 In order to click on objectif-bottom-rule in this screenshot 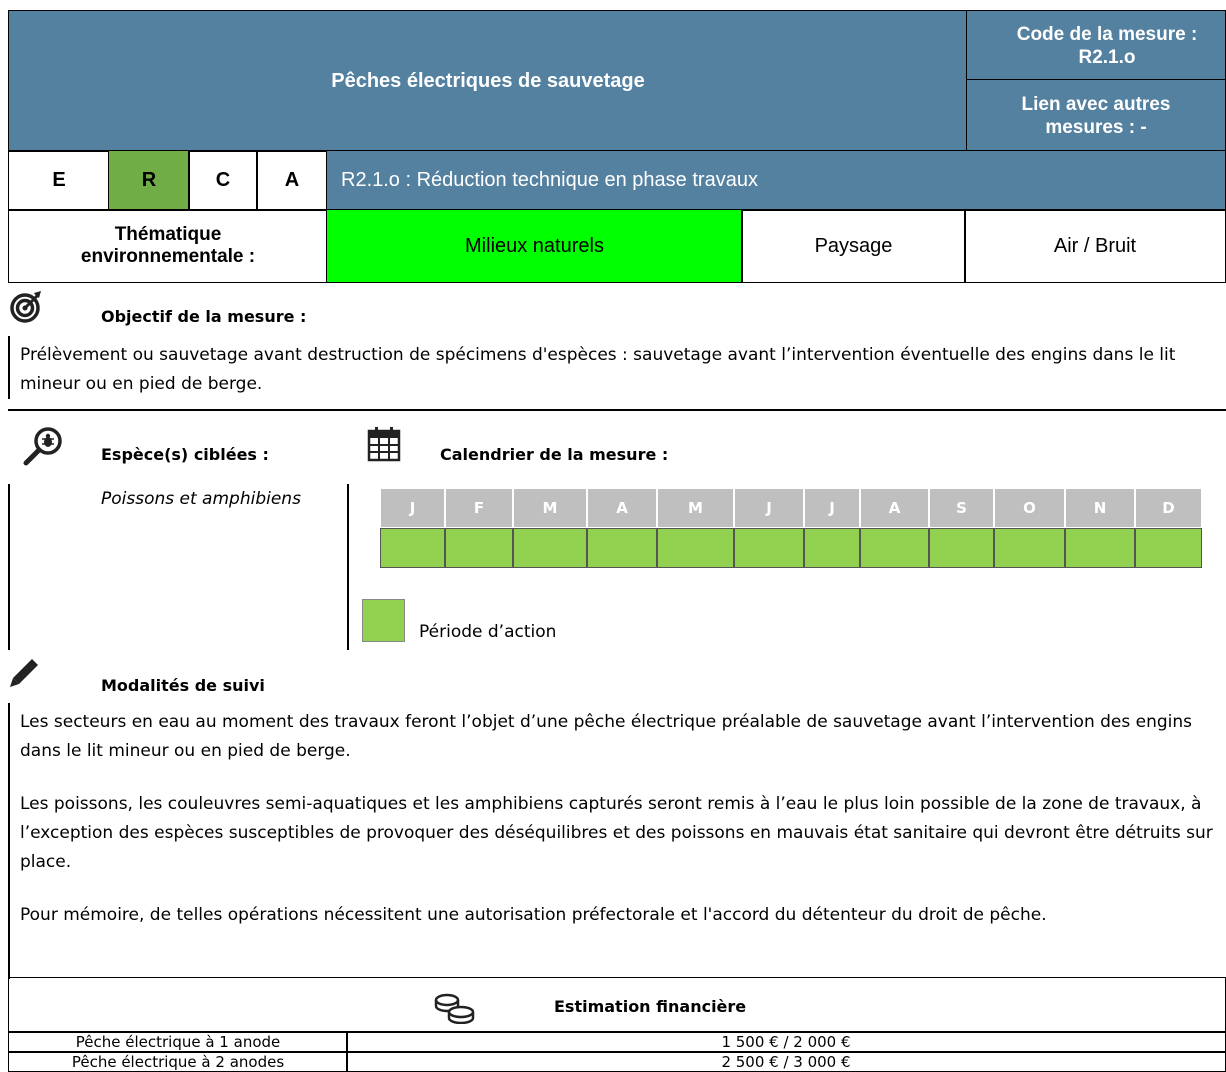, I will do `click(617, 410)`.